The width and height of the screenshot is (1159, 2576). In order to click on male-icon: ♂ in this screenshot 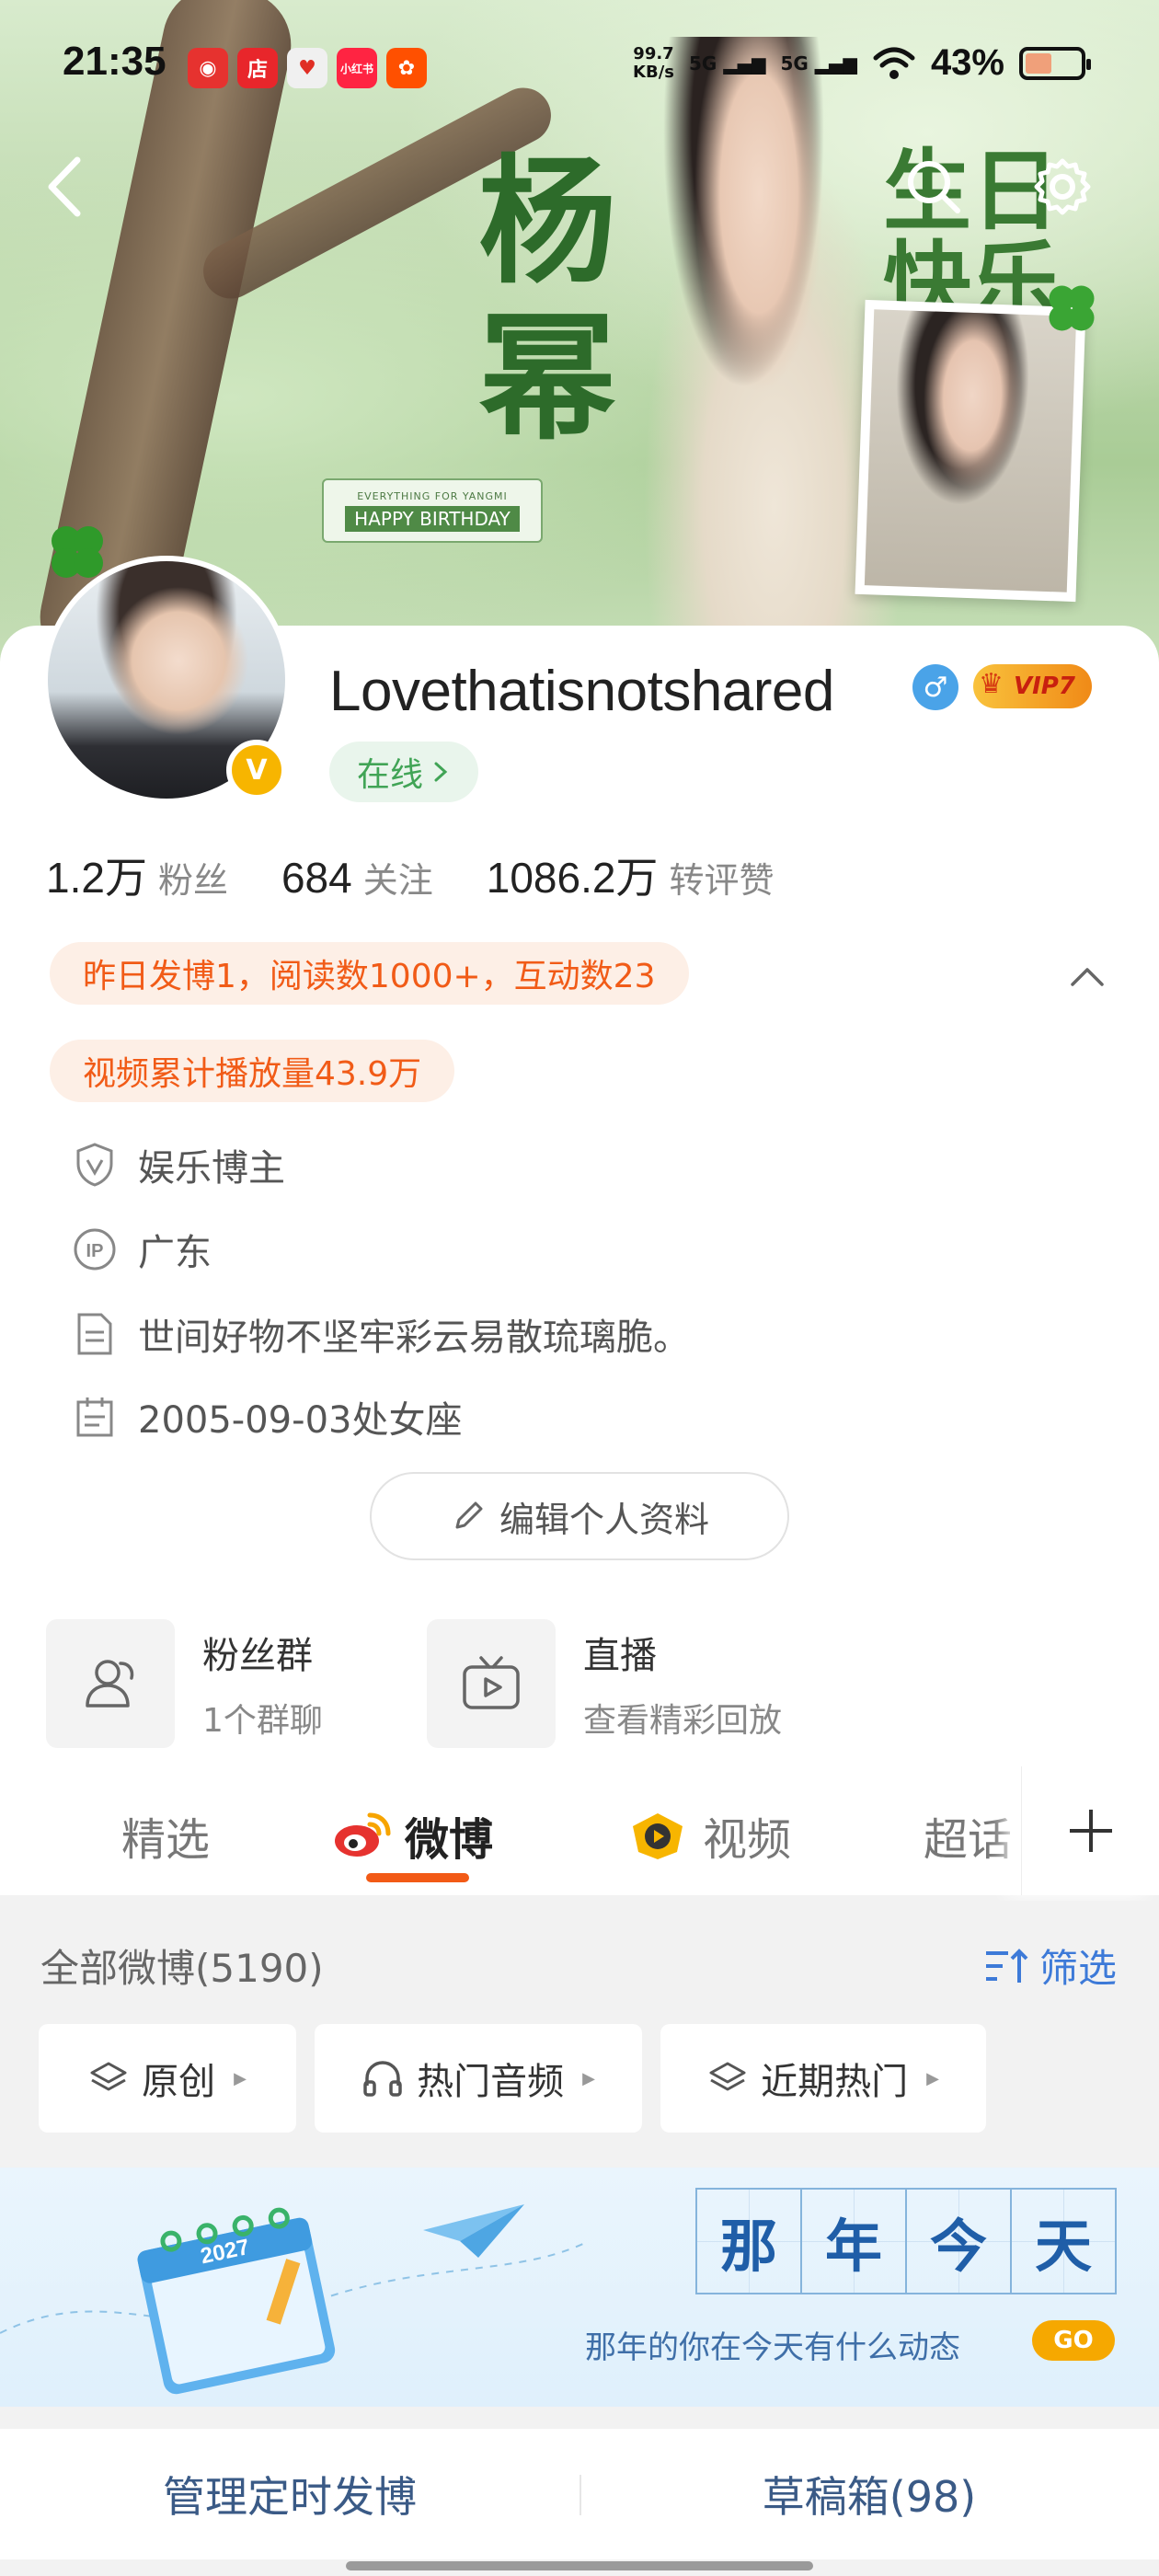, I will do `click(935, 687)`.